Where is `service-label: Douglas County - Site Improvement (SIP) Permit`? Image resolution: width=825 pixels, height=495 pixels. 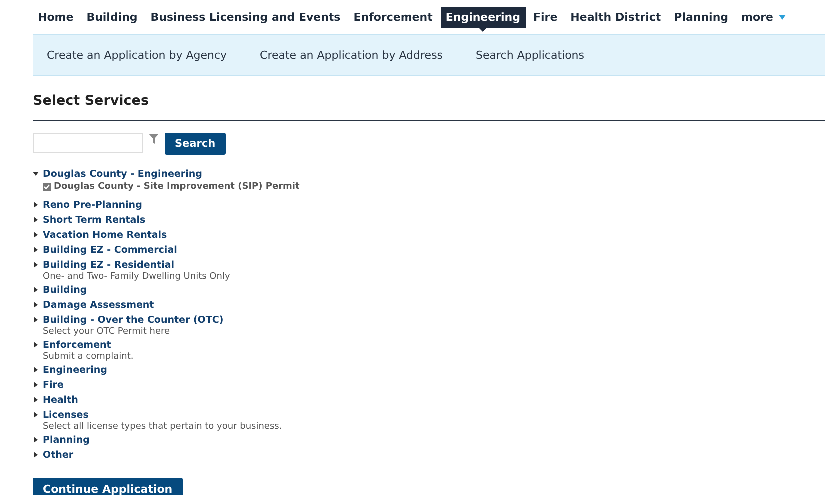 service-label: Douglas County - Site Improvement (SIP) Permit is located at coordinates (177, 187).